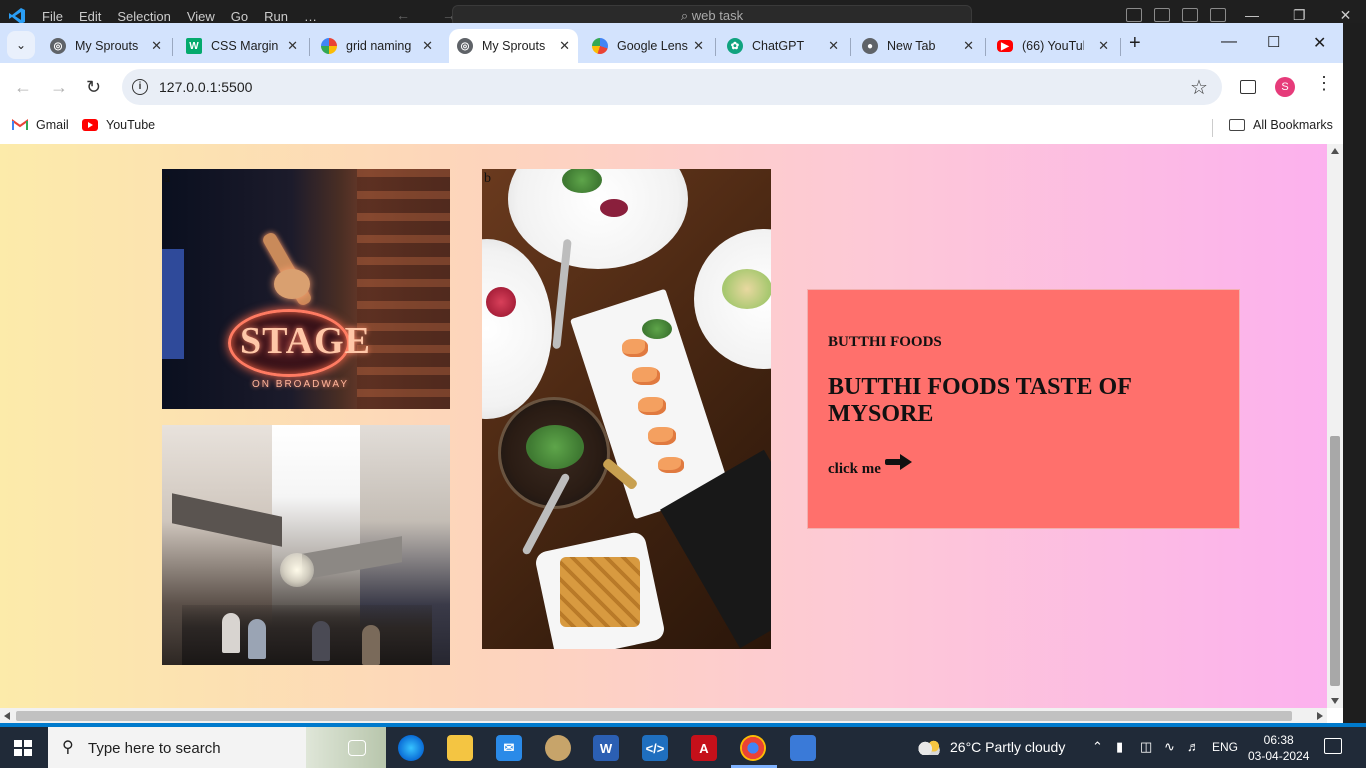 This screenshot has height=768, width=1366. I want to click on scroll-left-icon, so click(7, 716).